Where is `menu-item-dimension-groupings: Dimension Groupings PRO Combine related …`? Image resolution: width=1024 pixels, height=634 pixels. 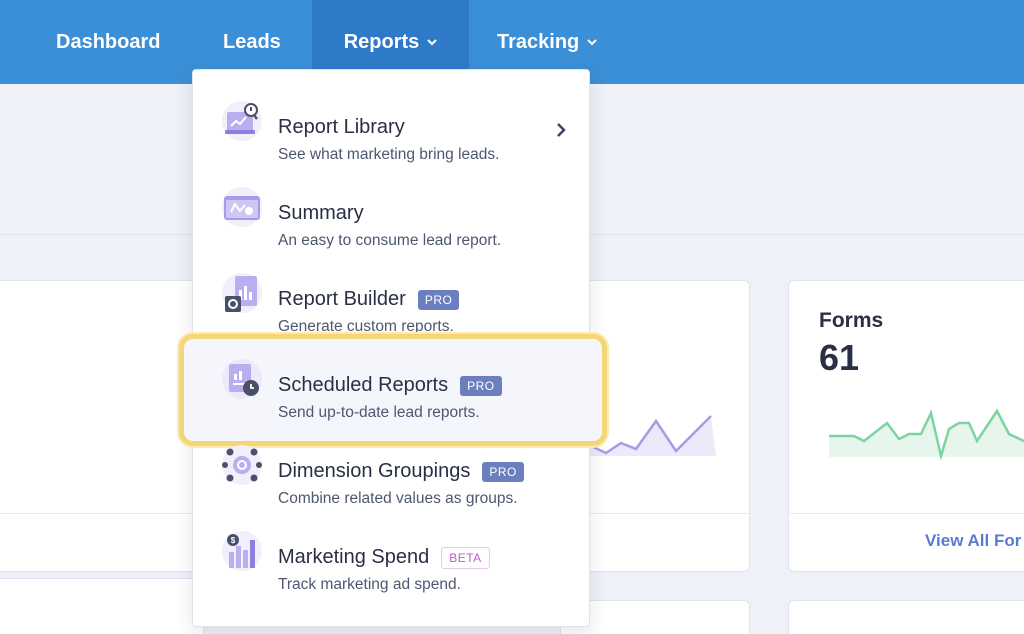 menu-item-dimension-groupings: Dimension Groupings PRO Combine related … is located at coordinates (391, 465).